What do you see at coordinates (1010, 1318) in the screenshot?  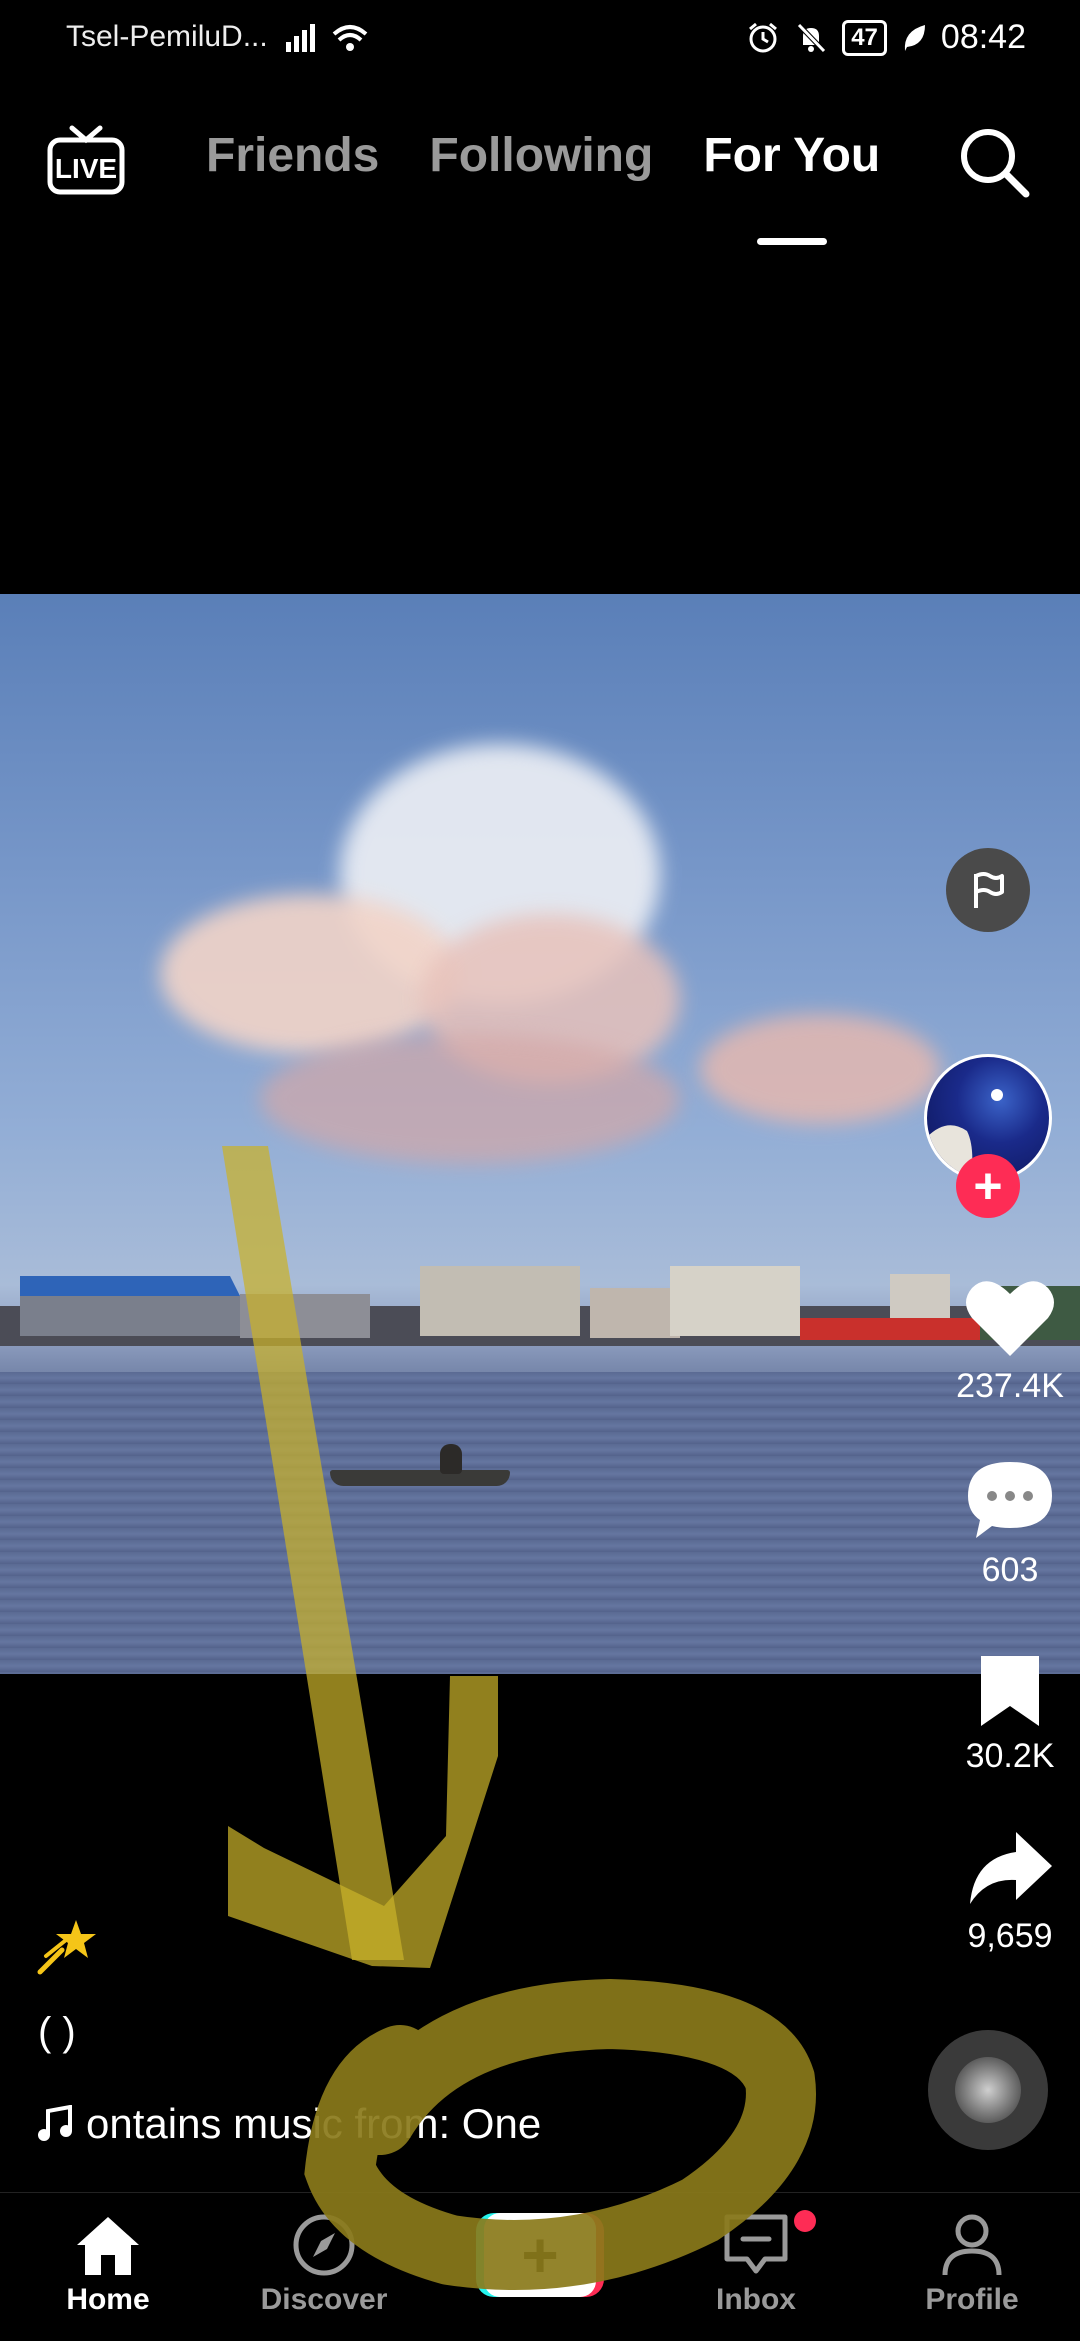 I see `heart-icon` at bounding box center [1010, 1318].